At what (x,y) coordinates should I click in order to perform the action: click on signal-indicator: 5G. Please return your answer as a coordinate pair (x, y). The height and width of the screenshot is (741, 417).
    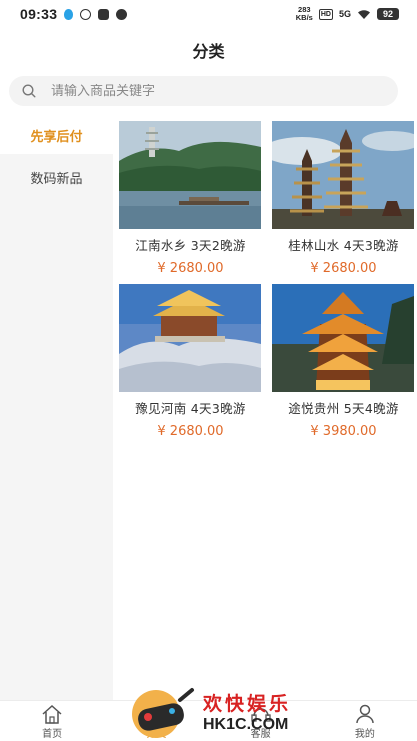
    Looking at the image, I should click on (344, 14).